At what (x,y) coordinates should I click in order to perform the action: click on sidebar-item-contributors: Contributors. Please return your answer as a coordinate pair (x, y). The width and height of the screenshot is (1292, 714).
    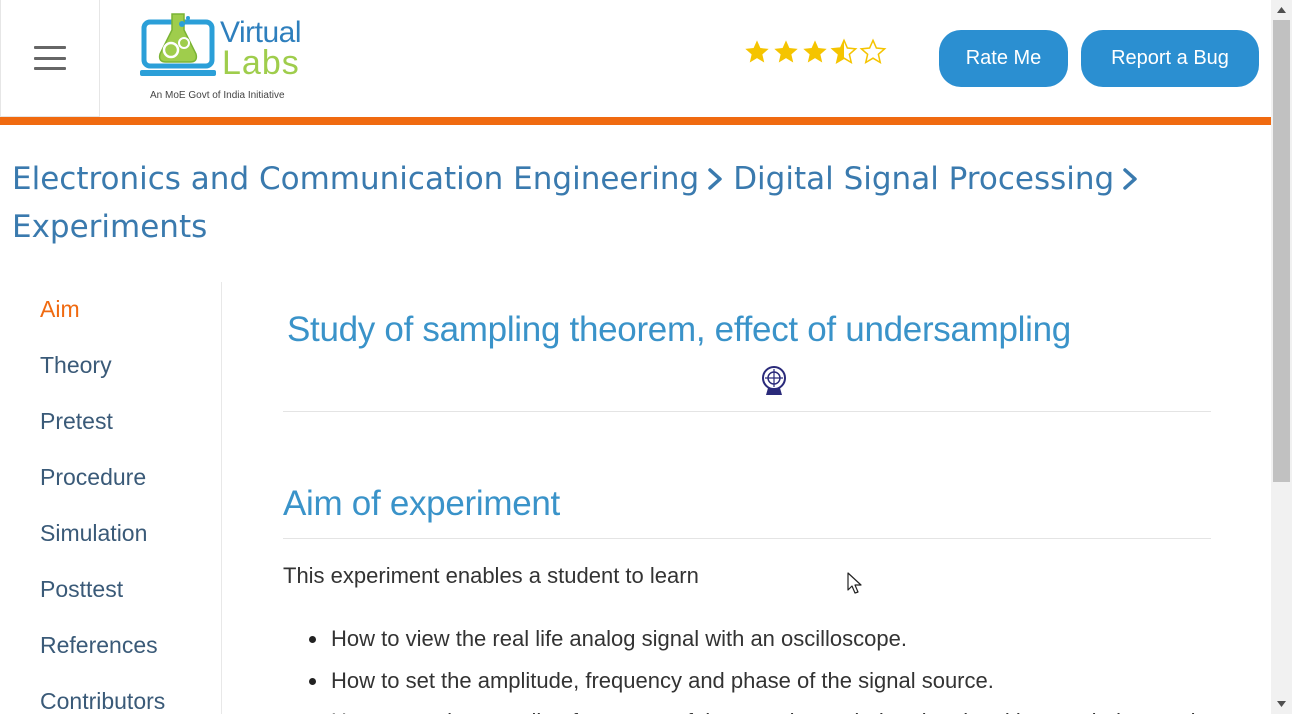
    Looking at the image, I should click on (102, 701).